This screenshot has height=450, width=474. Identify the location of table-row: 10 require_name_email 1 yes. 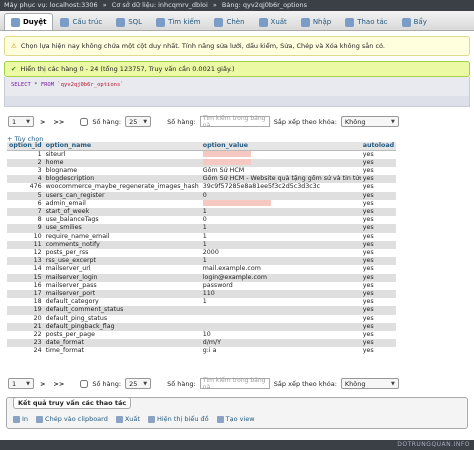
(202, 236).